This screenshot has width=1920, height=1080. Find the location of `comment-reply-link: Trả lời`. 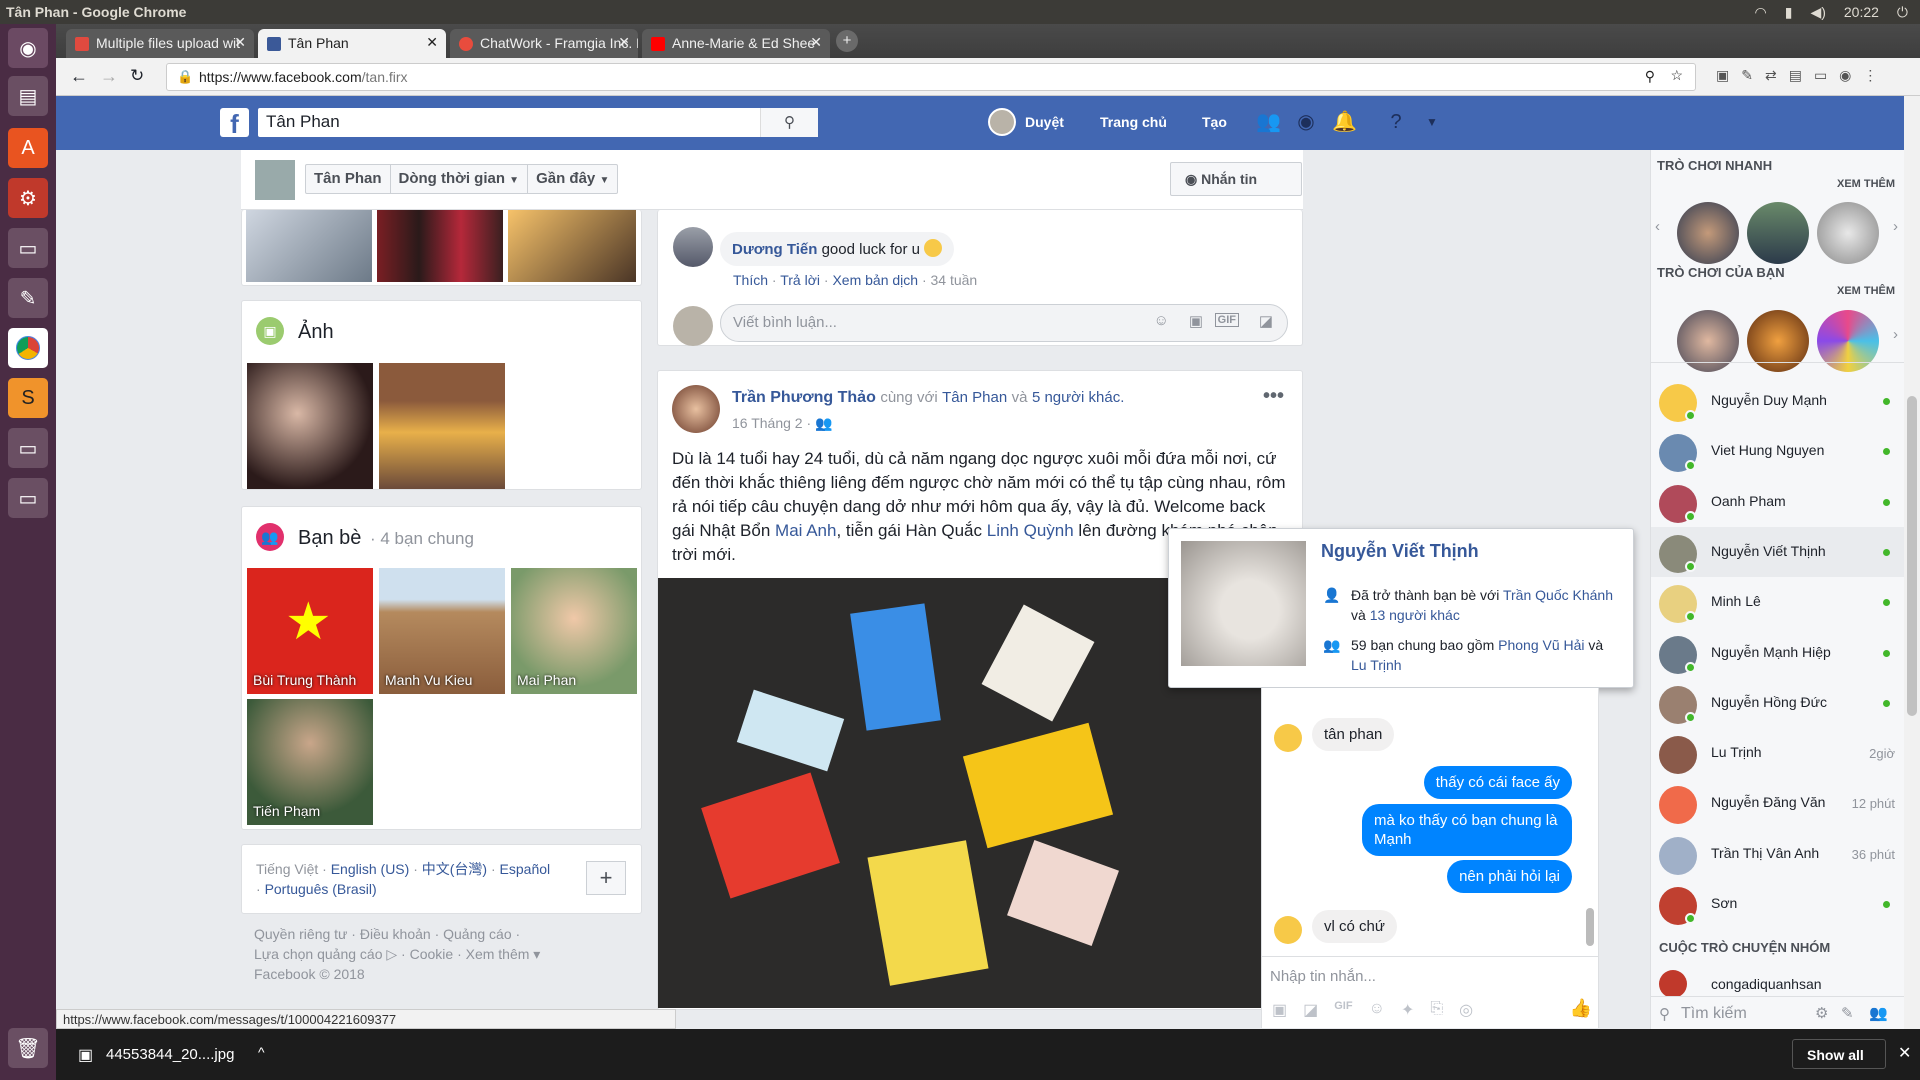

comment-reply-link: Trả lời is located at coordinates (800, 280).